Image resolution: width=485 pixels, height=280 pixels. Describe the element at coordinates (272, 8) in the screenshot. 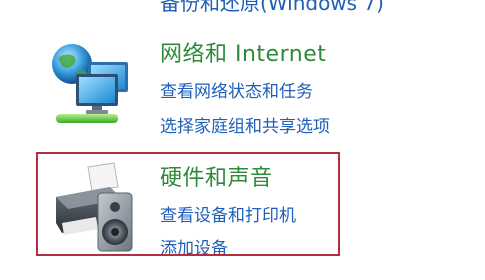

I see `backup-restore-link: 备份和还原(Windows 7)` at that location.